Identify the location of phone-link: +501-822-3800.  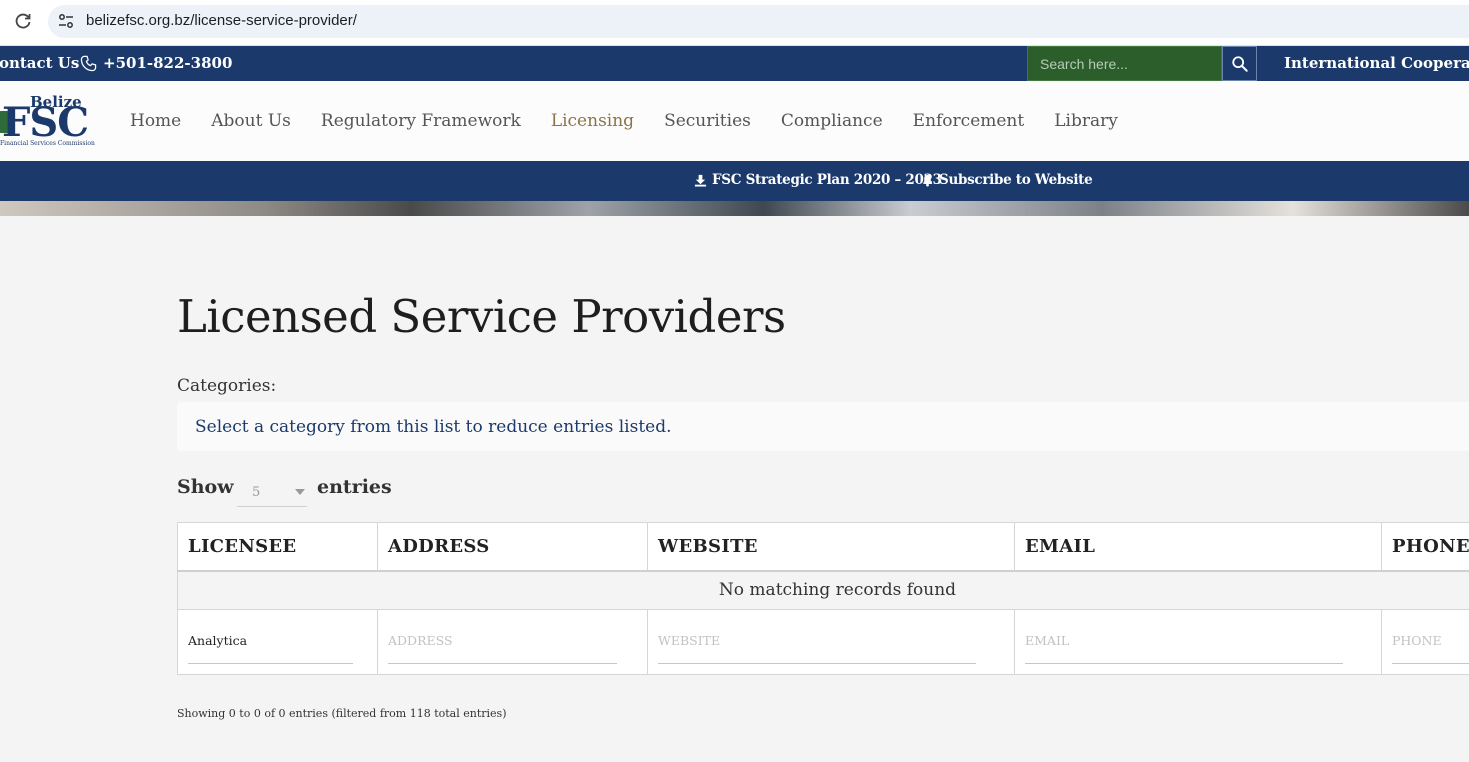
(156, 63).